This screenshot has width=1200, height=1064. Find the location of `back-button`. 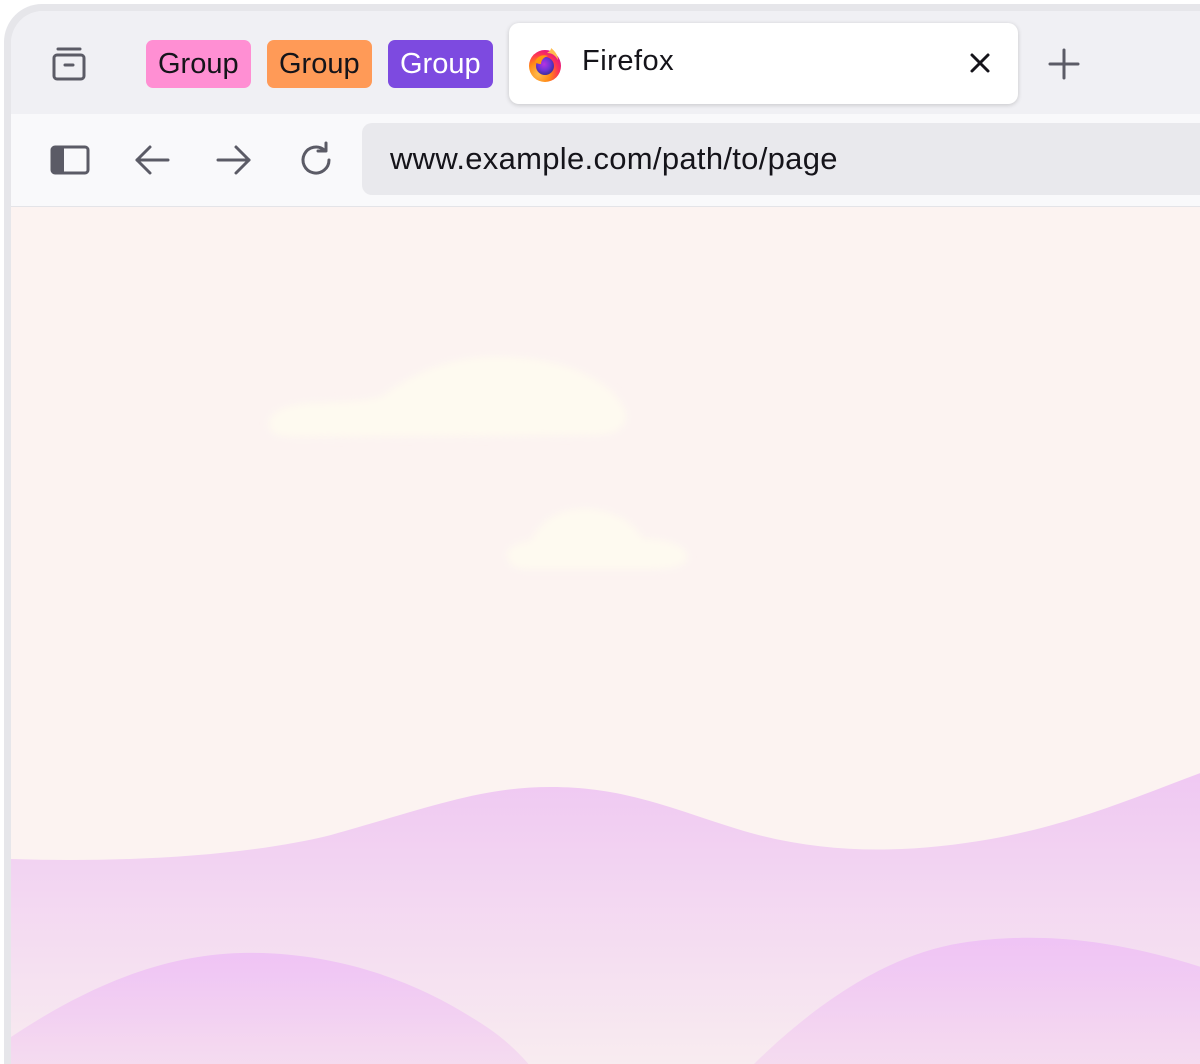

back-button is located at coordinates (152, 160).